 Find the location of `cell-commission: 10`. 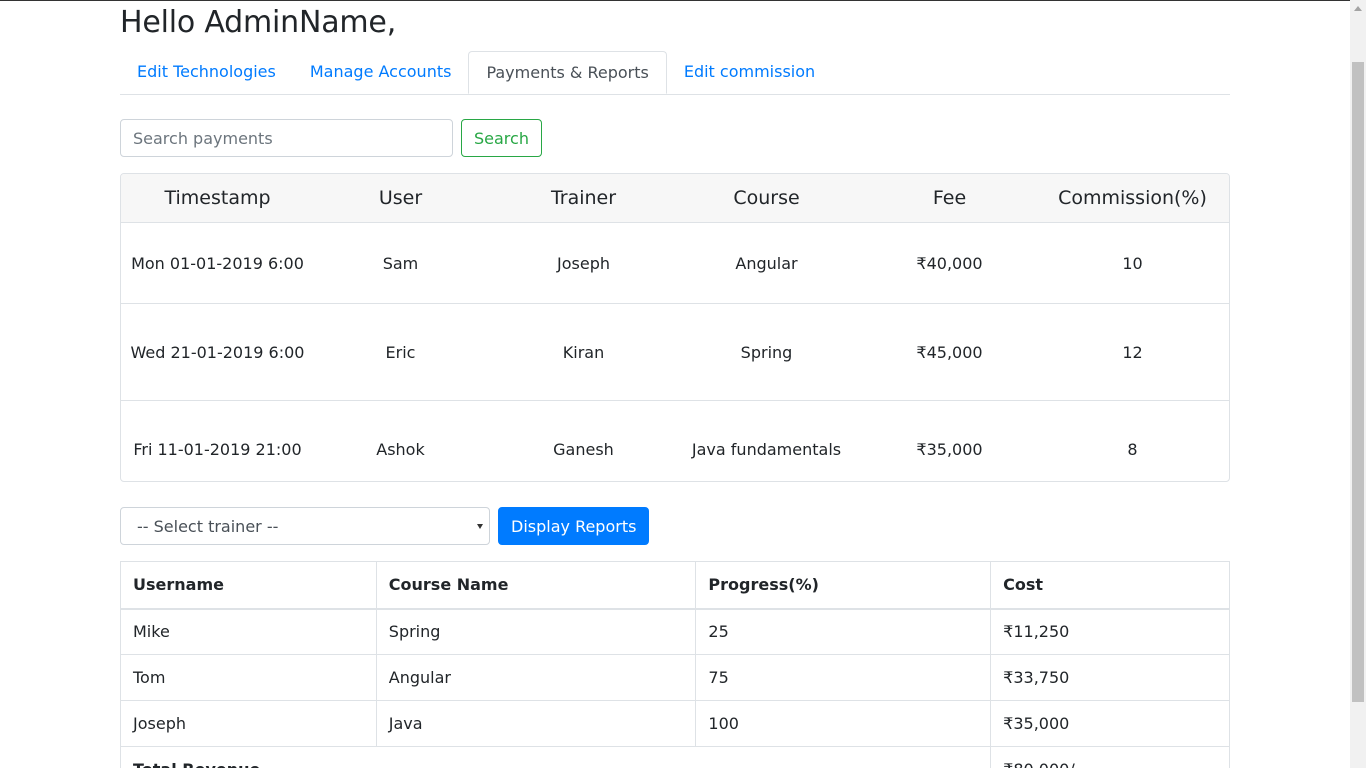

cell-commission: 10 is located at coordinates (1132, 263).